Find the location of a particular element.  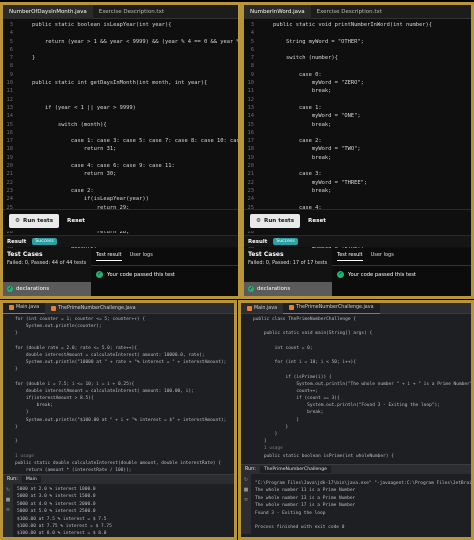

code-line: System.out.println(counter); is located at coordinates (118, 326).